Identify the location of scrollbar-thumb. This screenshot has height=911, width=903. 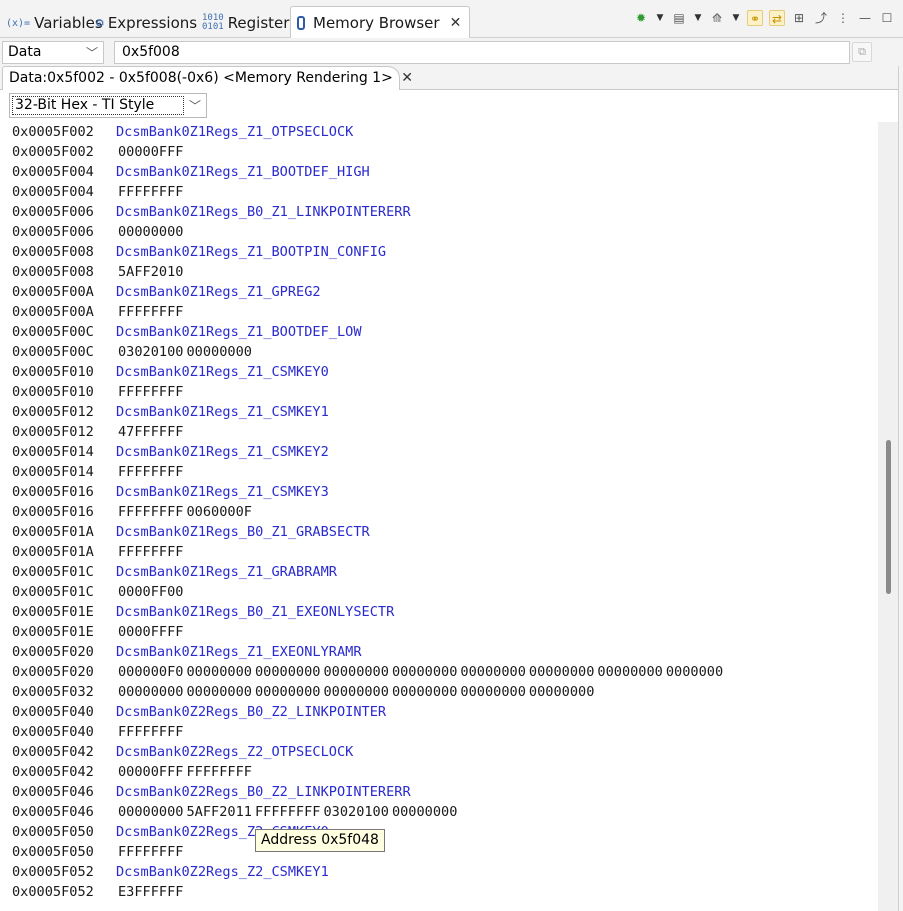
(888, 517).